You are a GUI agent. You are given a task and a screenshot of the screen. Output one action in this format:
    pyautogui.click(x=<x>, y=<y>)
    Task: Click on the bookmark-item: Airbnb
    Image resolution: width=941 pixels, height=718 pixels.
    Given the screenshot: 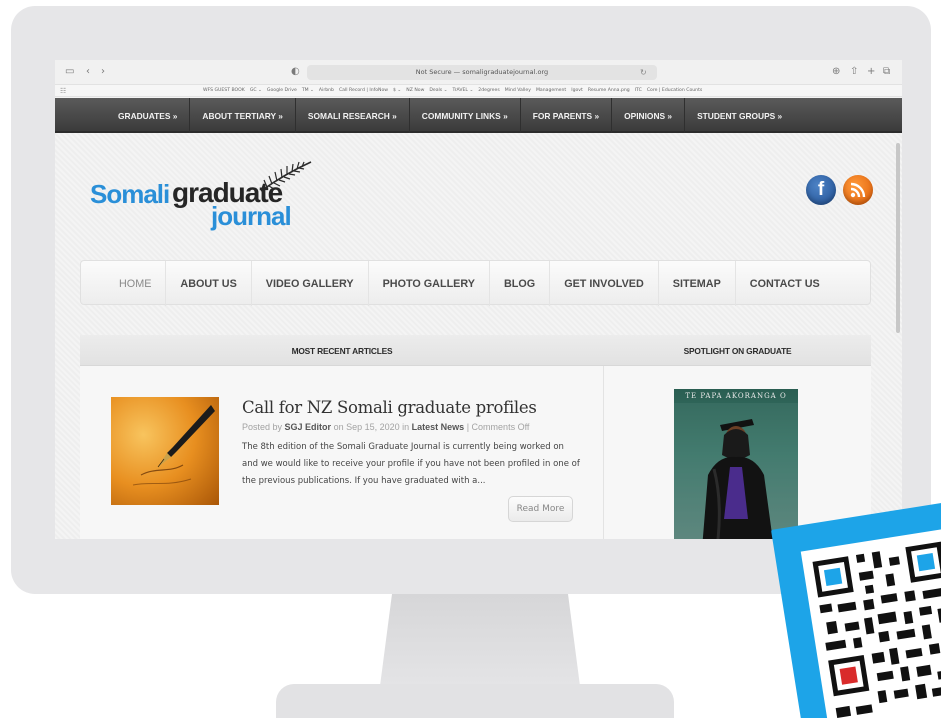 What is the action you would take?
    pyautogui.click(x=326, y=91)
    